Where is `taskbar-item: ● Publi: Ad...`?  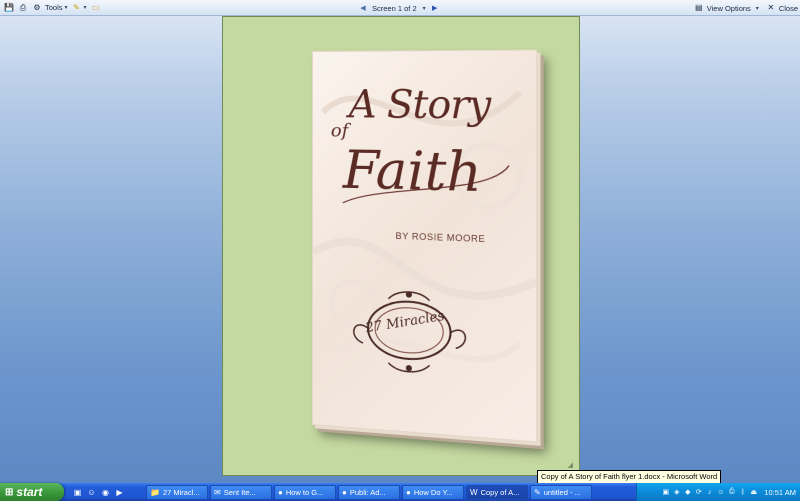
taskbar-item: ● Publi: Ad... is located at coordinates (369, 492).